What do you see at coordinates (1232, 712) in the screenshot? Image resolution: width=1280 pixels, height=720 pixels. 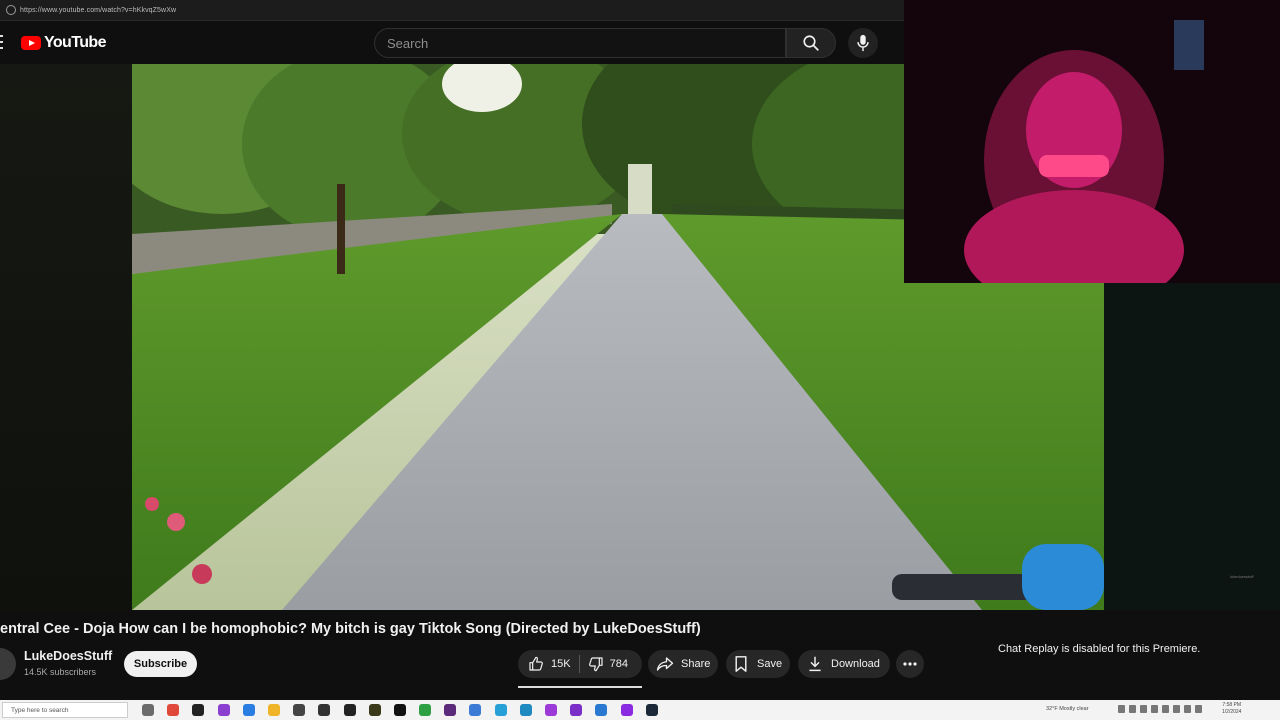 I see `clock-date: 1/2/2024` at bounding box center [1232, 712].